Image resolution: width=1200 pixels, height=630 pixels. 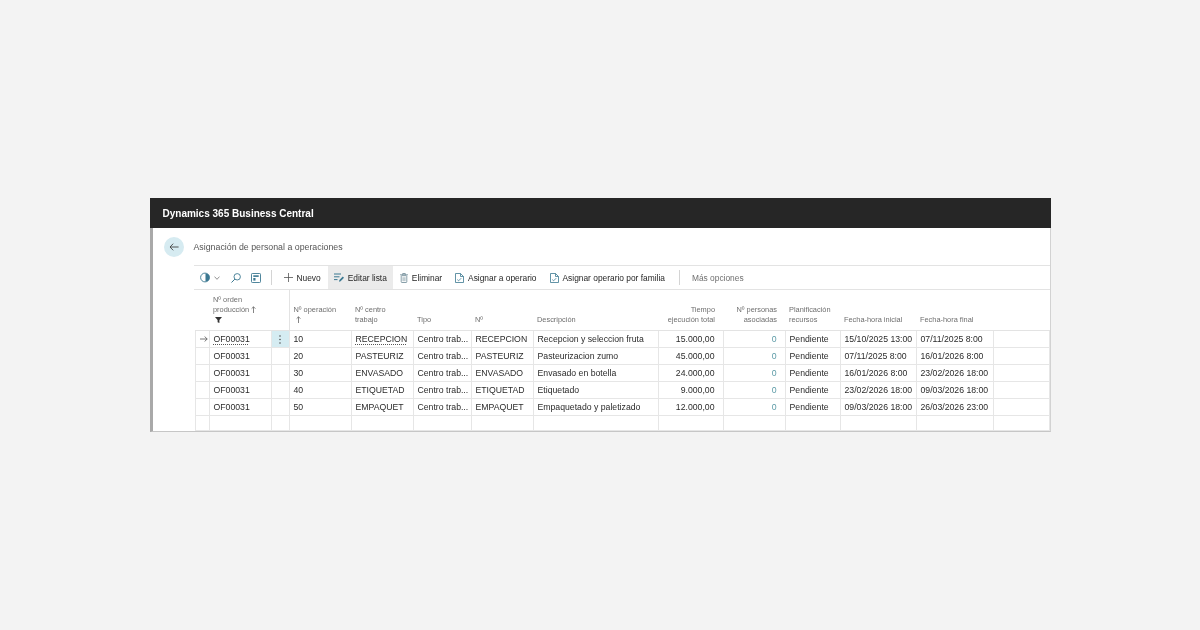 What do you see at coordinates (320, 390) in the screenshot?
I see `table-cell: 40` at bounding box center [320, 390].